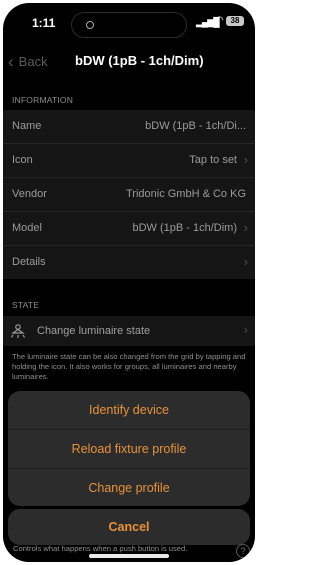 This screenshot has height=565, width=320. Describe the element at coordinates (11, 61) in the screenshot. I see `chevron-left-icon: ‹` at that location.